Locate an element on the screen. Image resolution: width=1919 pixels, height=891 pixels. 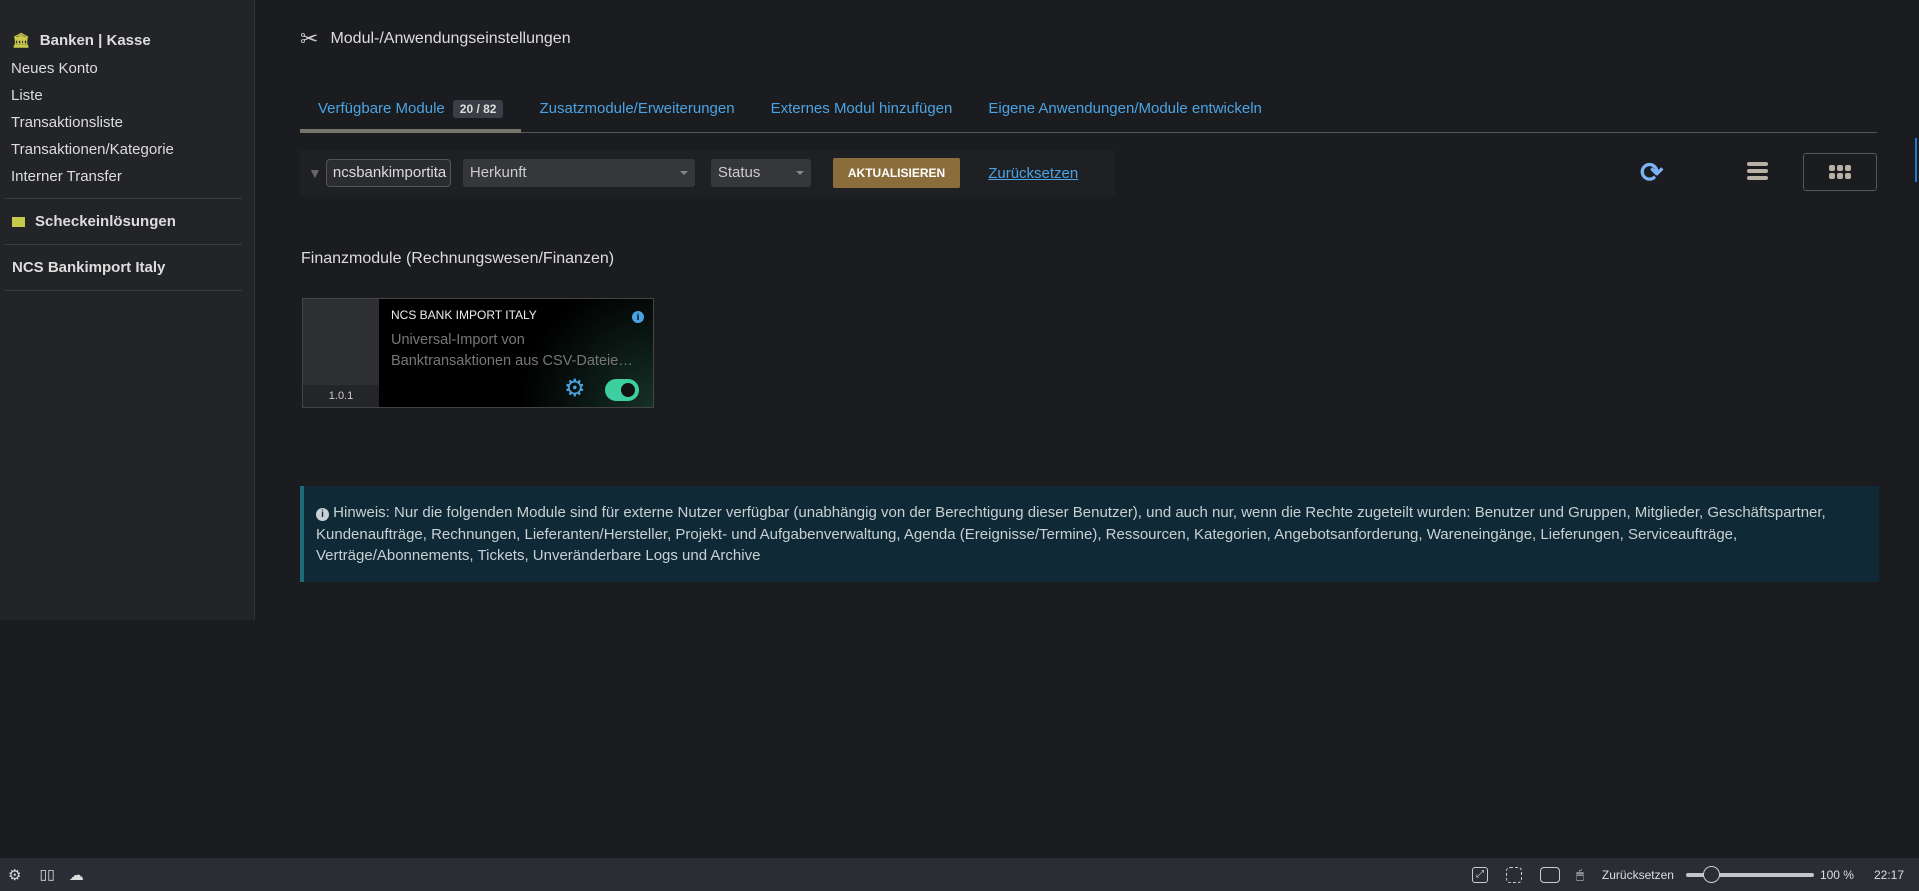
origin-select: Herkunft is located at coordinates (578, 173).